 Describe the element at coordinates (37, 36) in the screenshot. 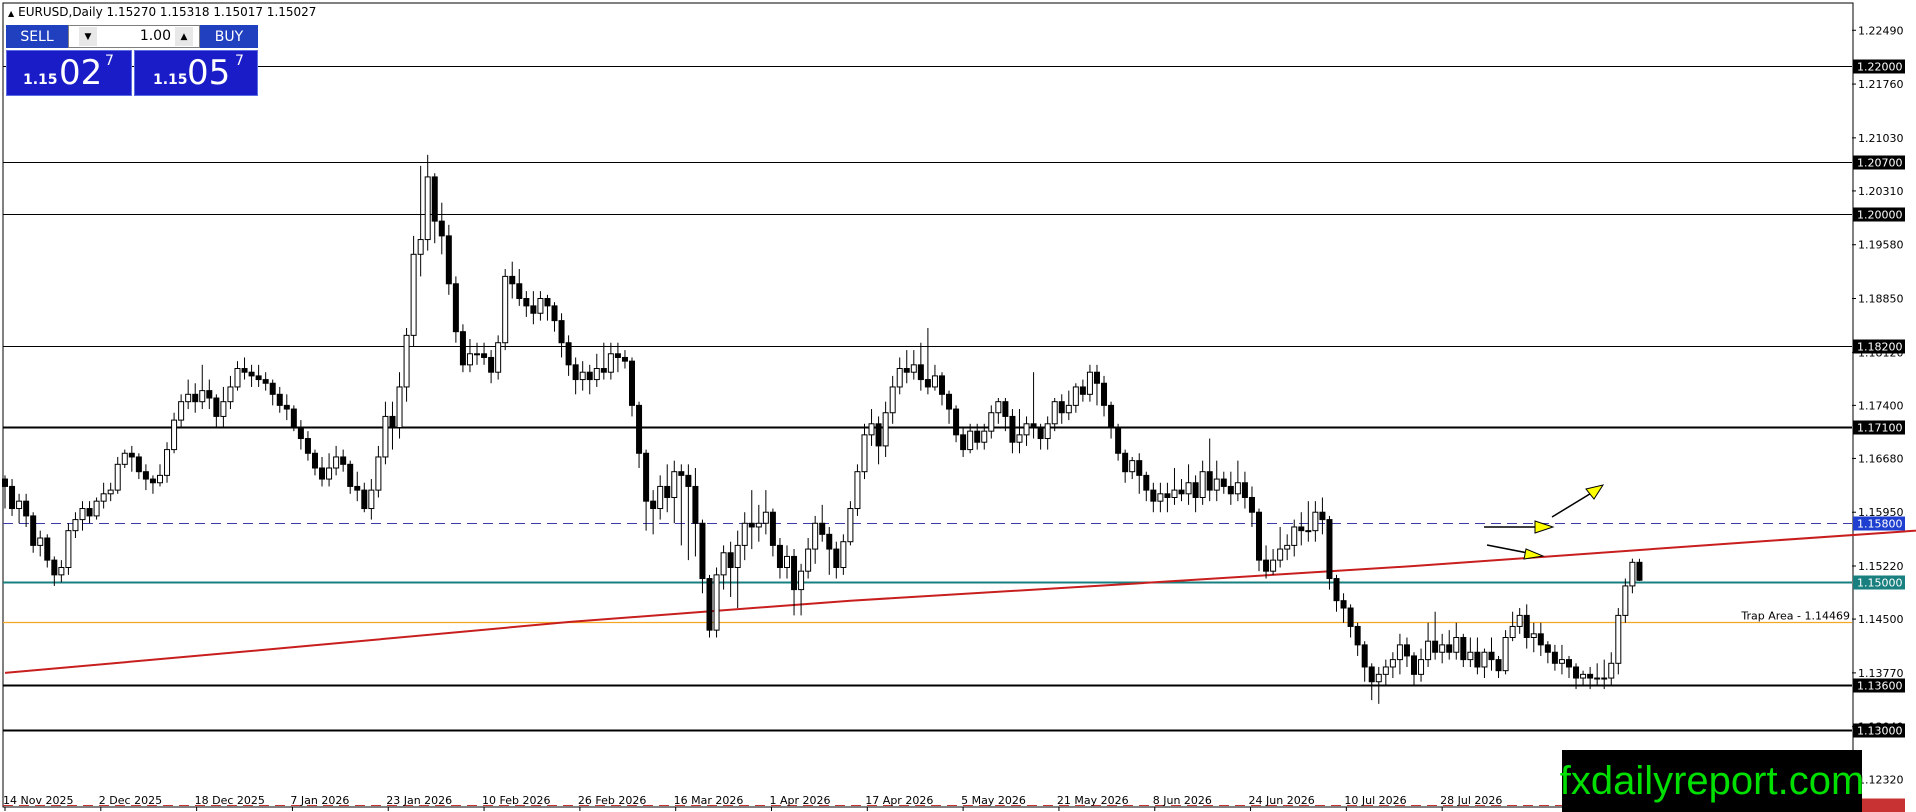

I see `sell-button: SELL` at that location.